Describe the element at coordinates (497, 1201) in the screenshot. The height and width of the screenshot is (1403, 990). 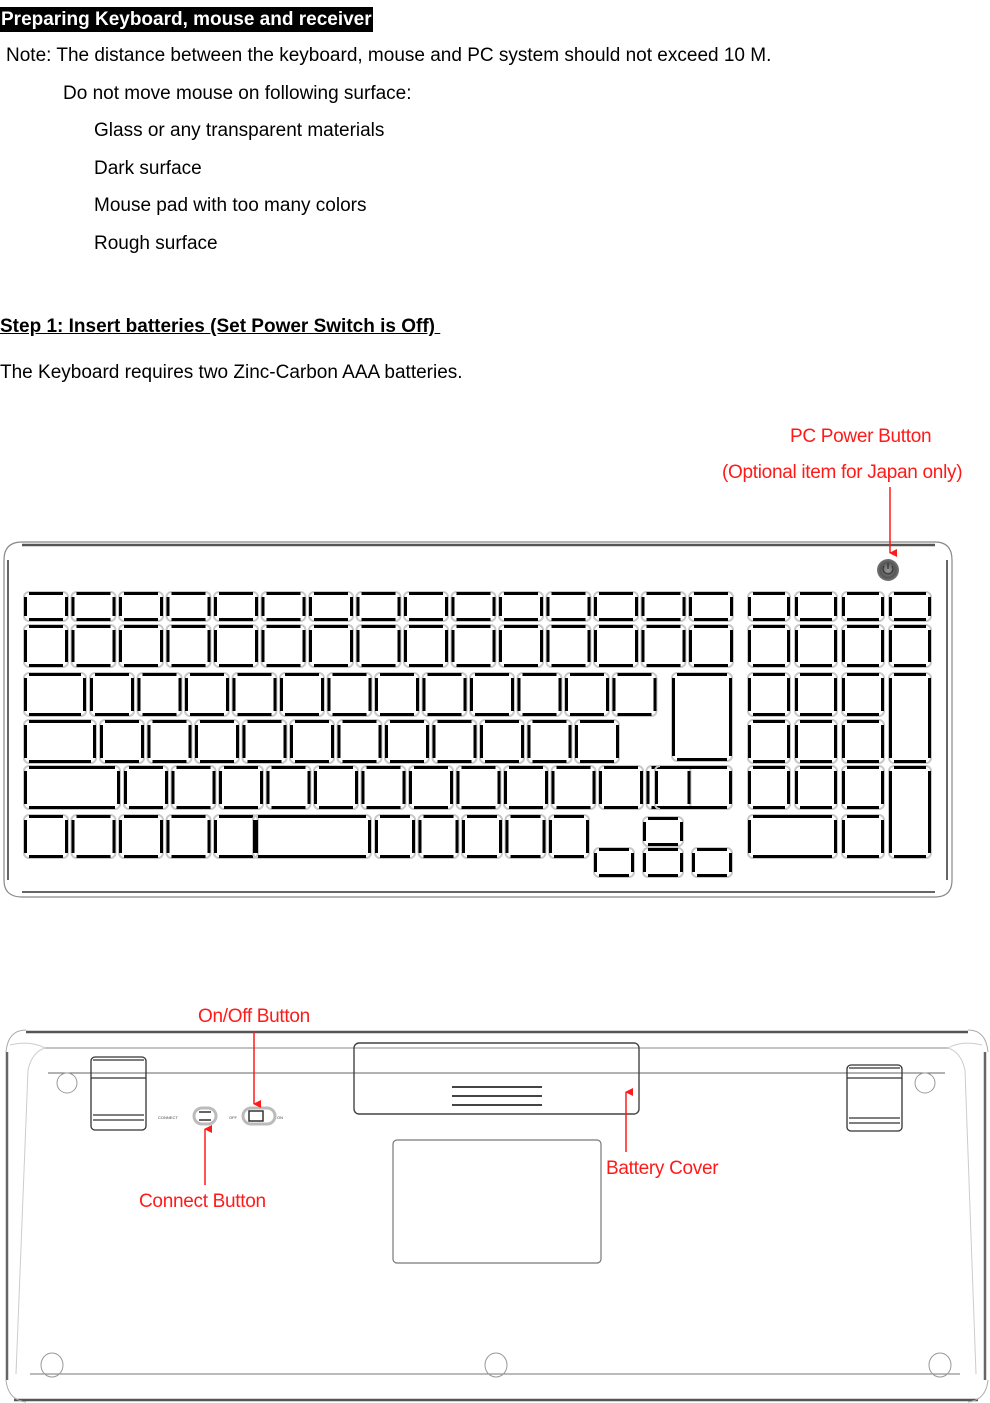
I see `label-plate` at that location.